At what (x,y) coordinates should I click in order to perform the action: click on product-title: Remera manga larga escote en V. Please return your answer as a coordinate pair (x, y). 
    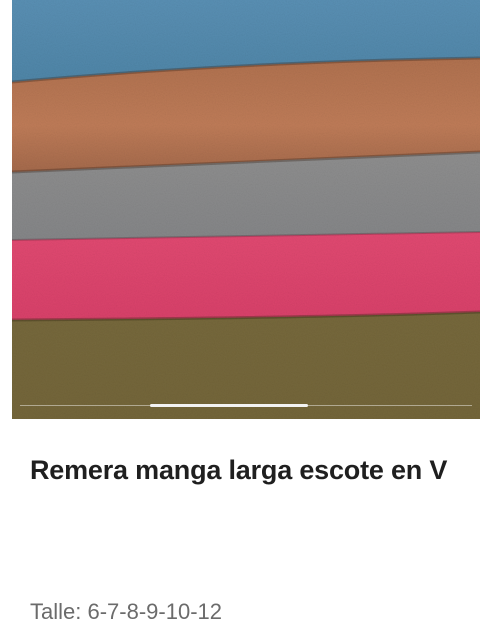
    Looking at the image, I should click on (239, 470).